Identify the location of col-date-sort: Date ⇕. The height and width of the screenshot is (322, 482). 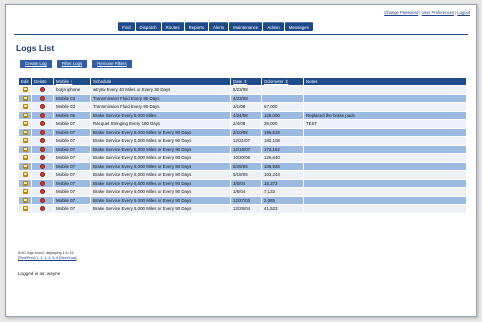
(246, 81).